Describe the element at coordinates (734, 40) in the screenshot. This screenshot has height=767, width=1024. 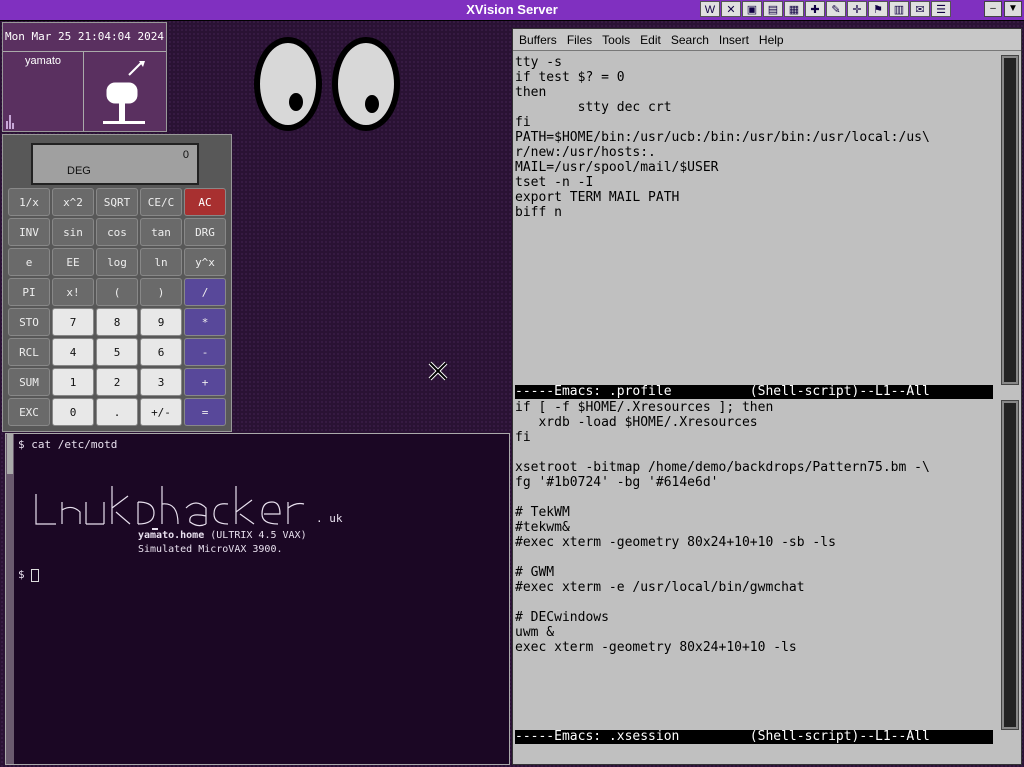
I see `menu-item-insert: Insert` at that location.